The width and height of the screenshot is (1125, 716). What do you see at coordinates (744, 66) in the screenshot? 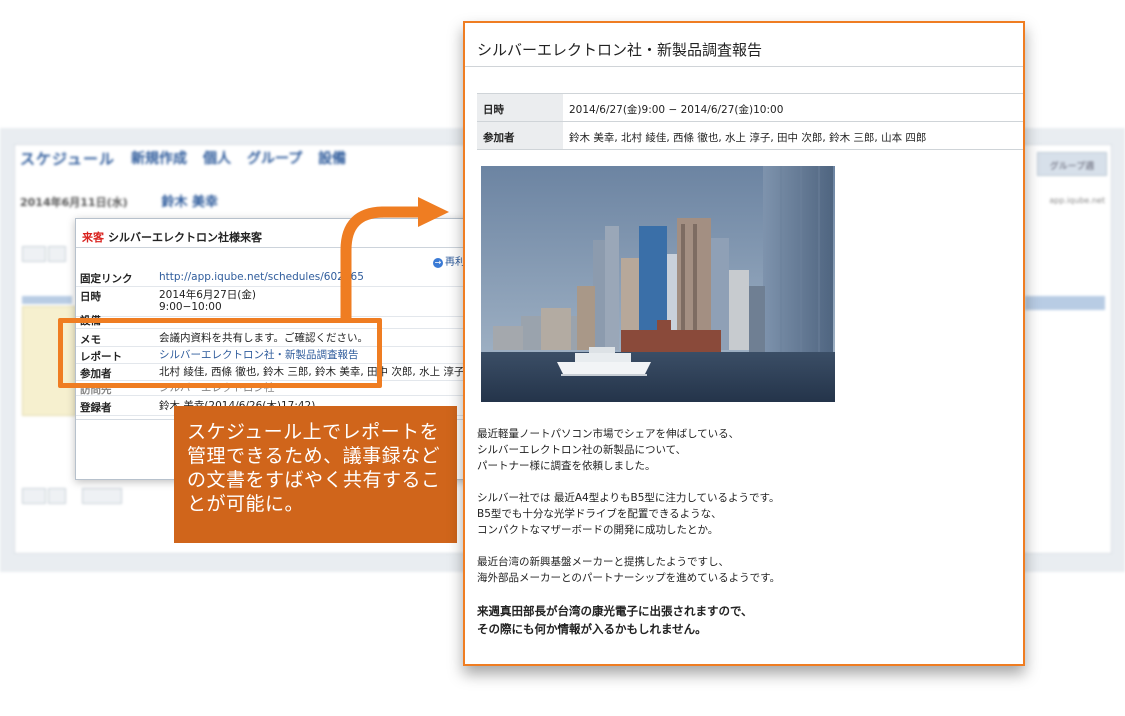
I see `report-title-divider` at bounding box center [744, 66].